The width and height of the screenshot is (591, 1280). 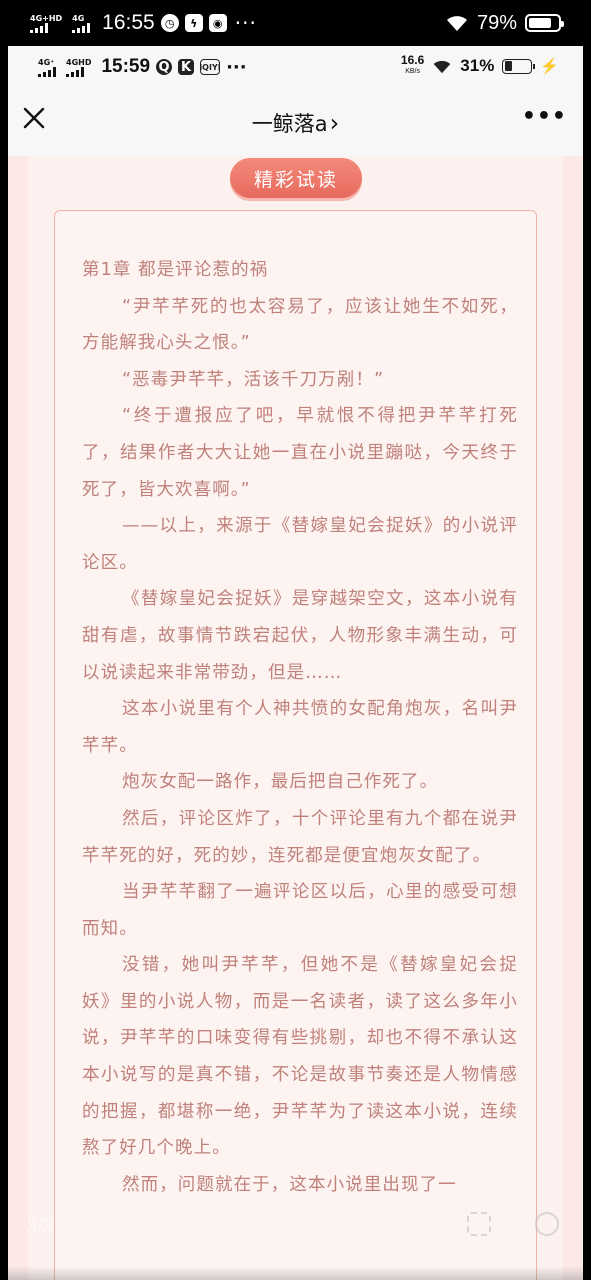 What do you see at coordinates (217, 23) in the screenshot?
I see `dianping-app-icon: ◉` at bounding box center [217, 23].